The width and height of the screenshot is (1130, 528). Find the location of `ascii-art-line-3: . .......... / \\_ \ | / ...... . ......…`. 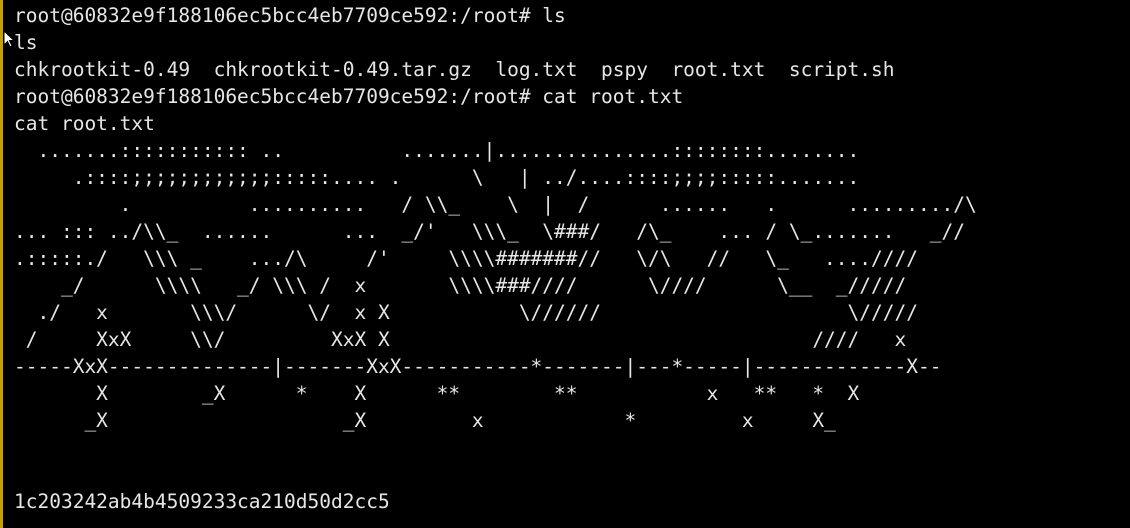

ascii-art-line-3: . .......... / \\_ \ | / ...... . ......… is located at coordinates (495, 204).